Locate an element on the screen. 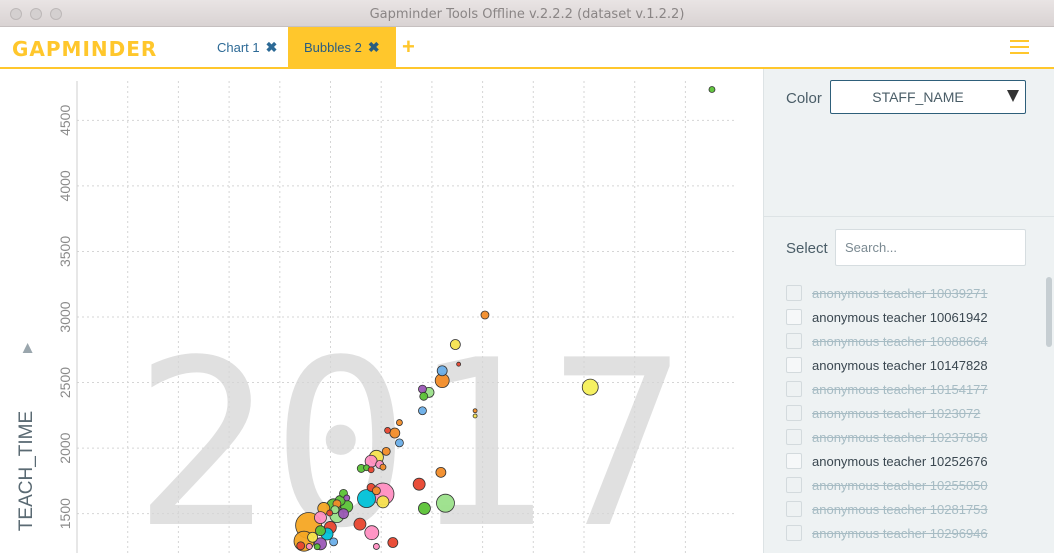 The image size is (1054, 553). y-tick-label: 4500 is located at coordinates (65, 120).